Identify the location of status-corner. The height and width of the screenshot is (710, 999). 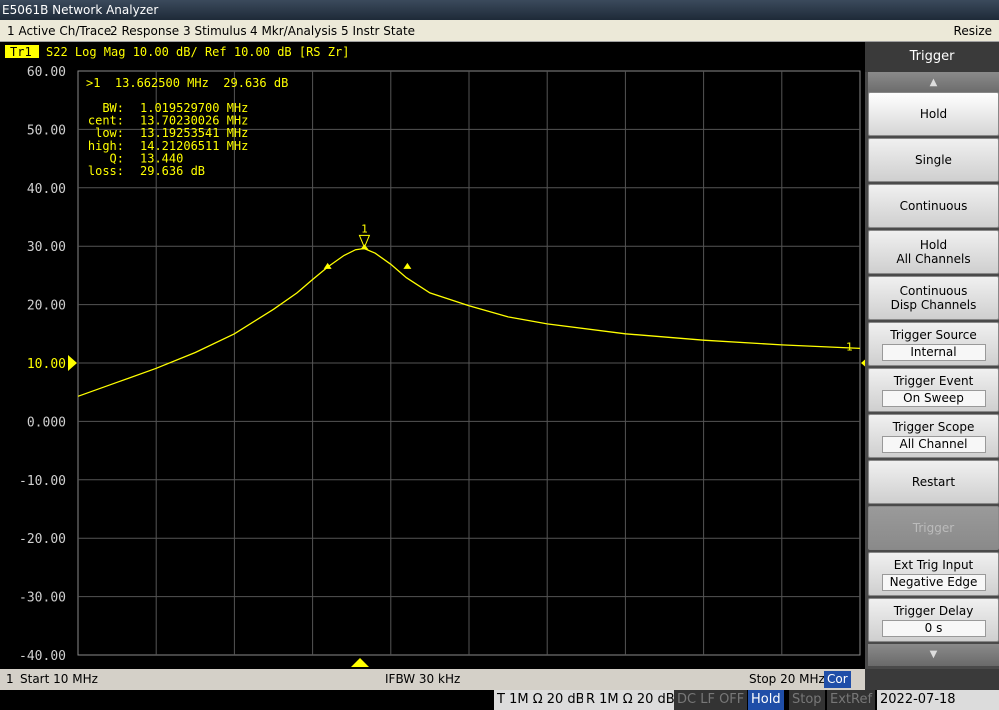
(932, 679).